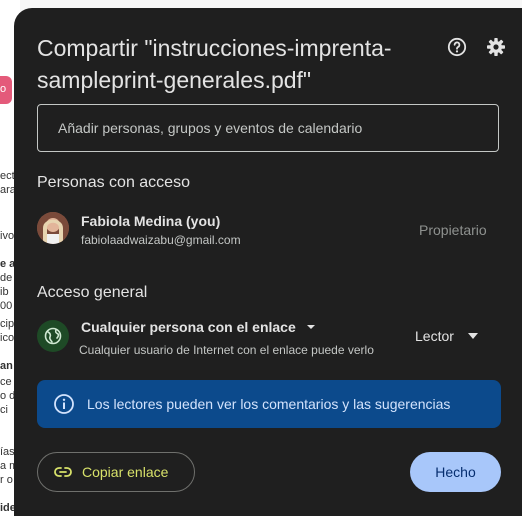 The width and height of the screenshot is (522, 516). Describe the element at coordinates (6, 278) in the screenshot. I see `background-text: de` at that location.